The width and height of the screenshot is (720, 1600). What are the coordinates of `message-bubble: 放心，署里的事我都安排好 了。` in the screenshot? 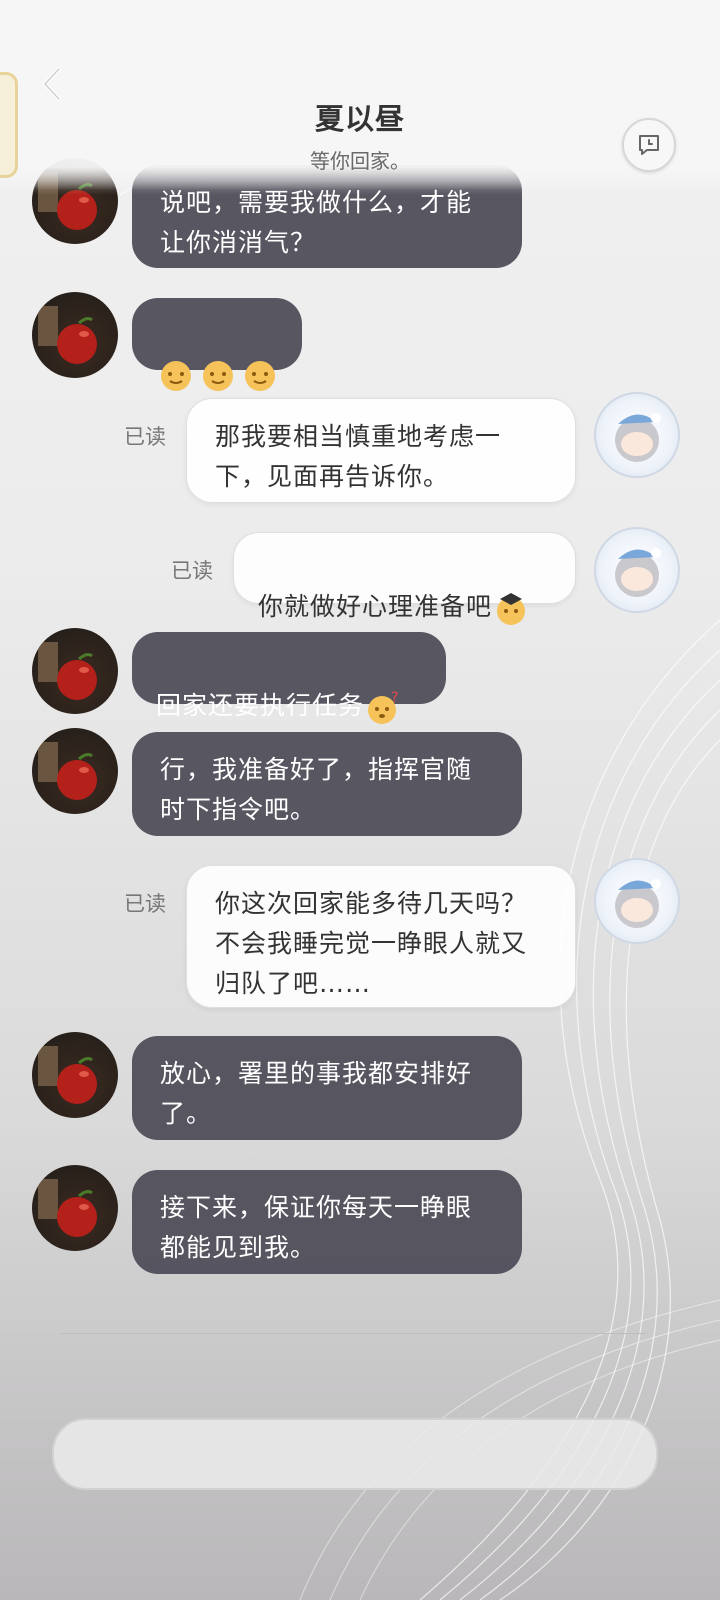 It's located at (327, 1088).